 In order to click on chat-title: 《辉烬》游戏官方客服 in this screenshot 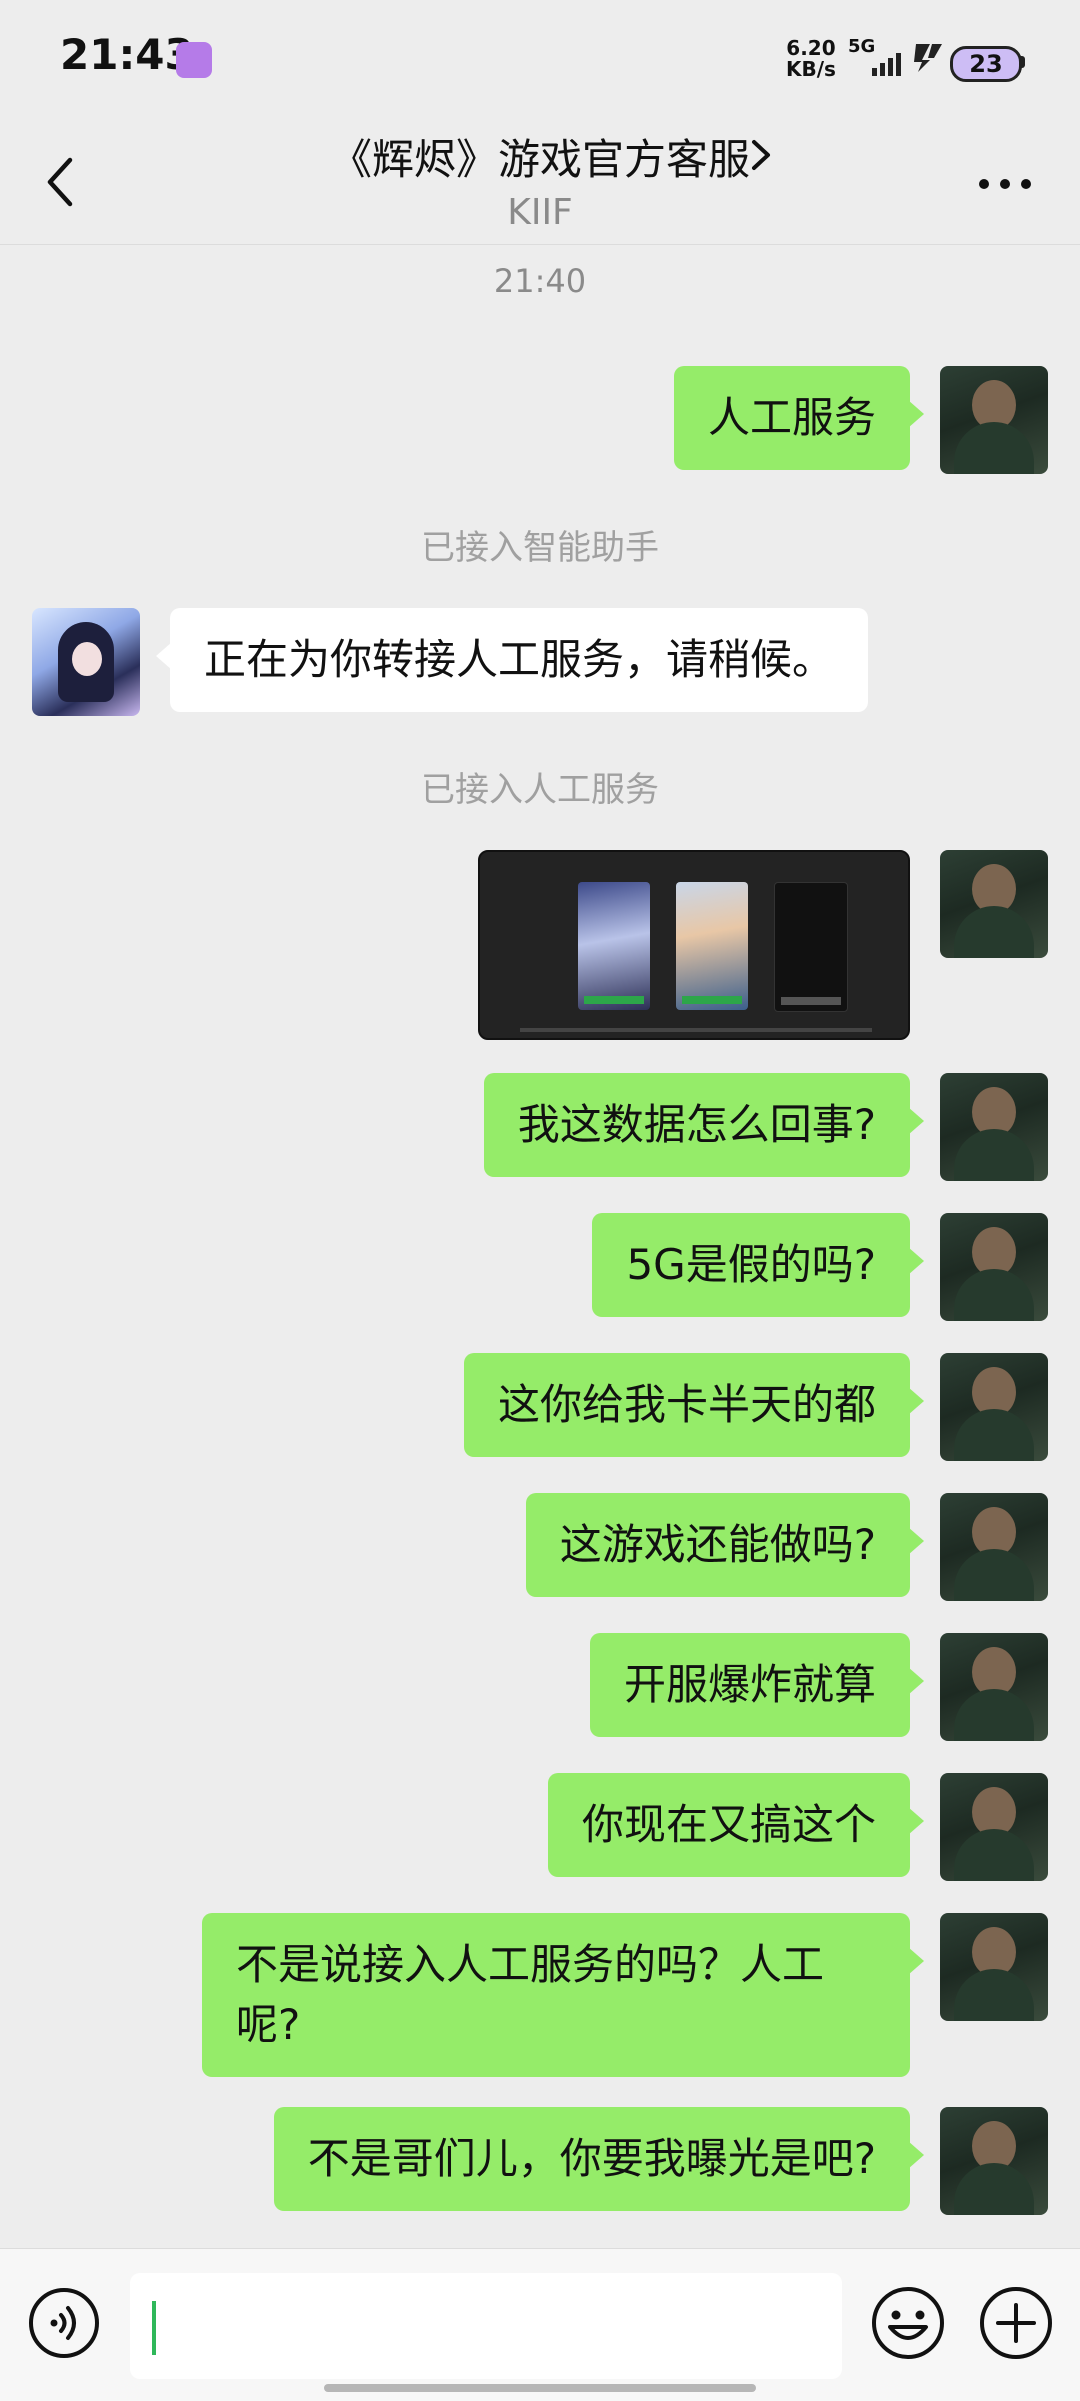, I will do `click(540, 156)`.